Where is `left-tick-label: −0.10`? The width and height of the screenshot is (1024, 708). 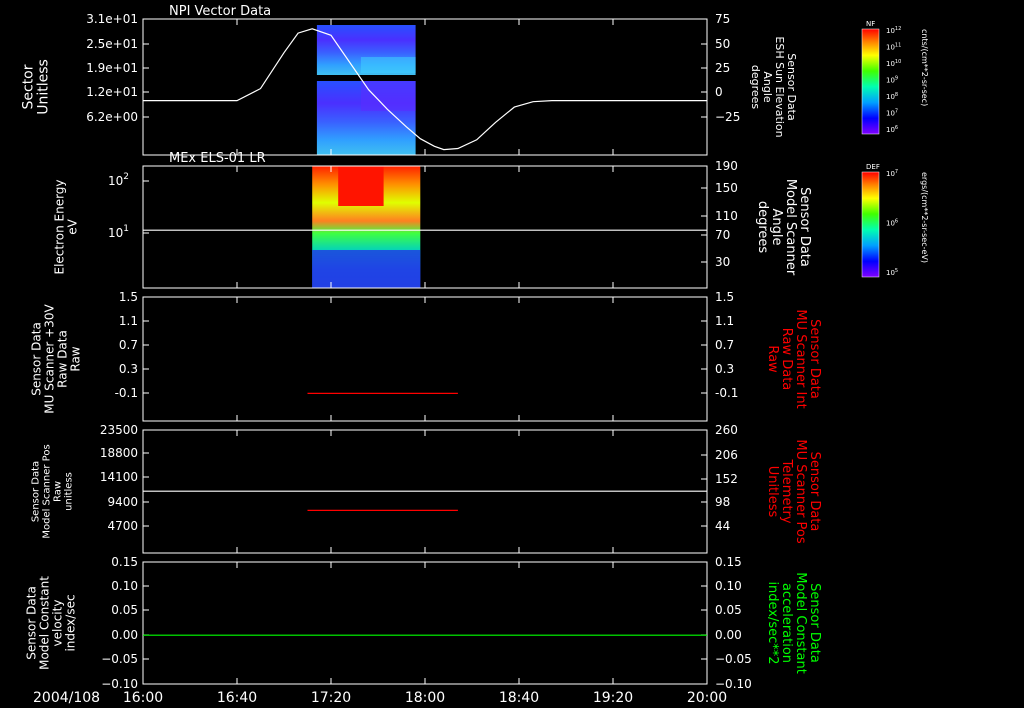 left-tick-label: −0.10 is located at coordinates (119, 684).